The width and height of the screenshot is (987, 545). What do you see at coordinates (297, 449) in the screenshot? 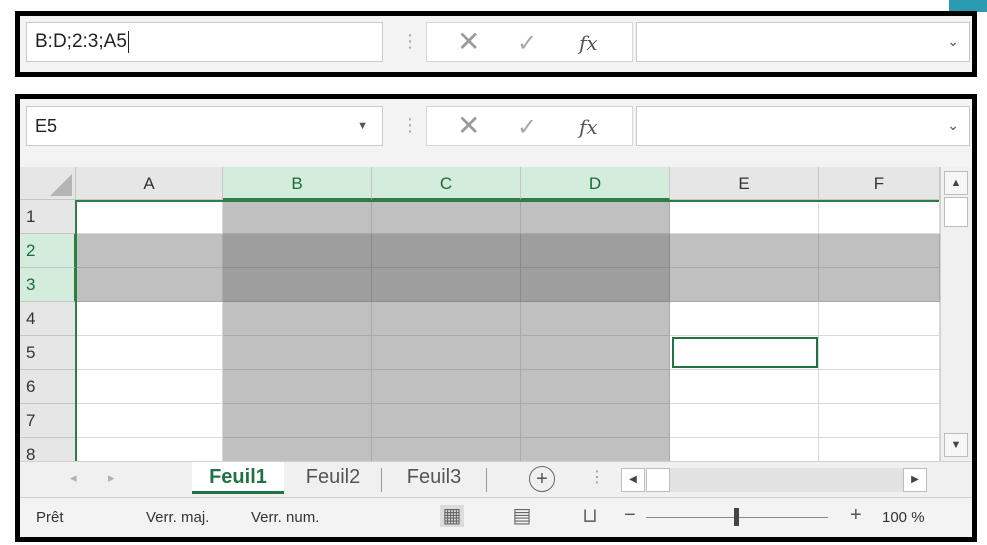
I see `cell-b8` at bounding box center [297, 449].